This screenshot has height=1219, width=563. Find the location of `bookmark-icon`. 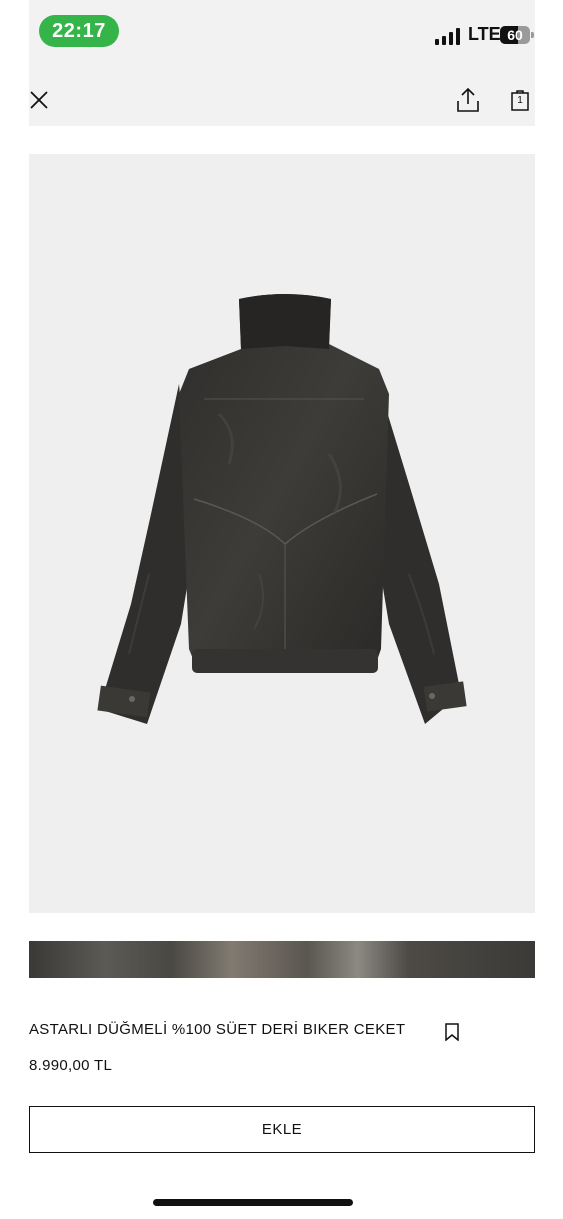

bookmark-icon is located at coordinates (452, 1032).